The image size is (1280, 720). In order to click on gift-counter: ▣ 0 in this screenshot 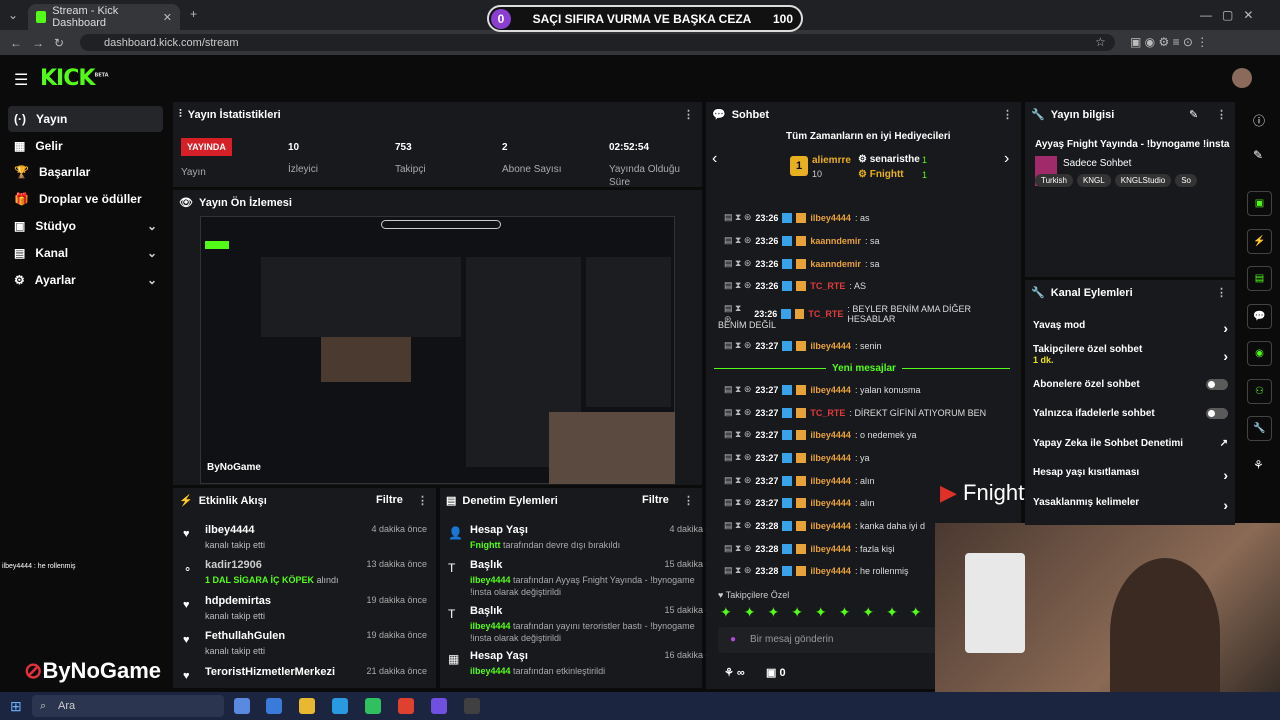, I will do `click(776, 672)`.